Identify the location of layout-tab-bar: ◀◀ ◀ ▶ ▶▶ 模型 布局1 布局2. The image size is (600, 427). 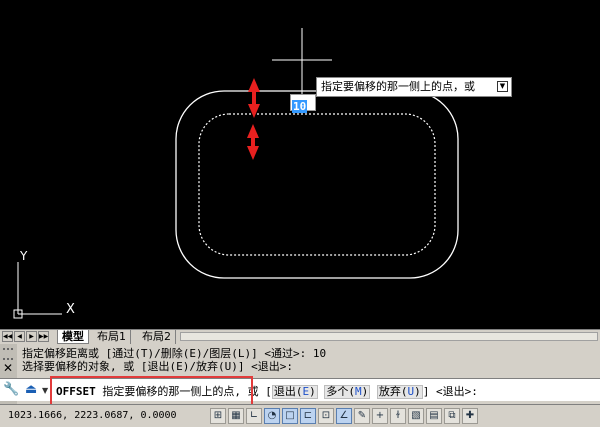
(300, 336).